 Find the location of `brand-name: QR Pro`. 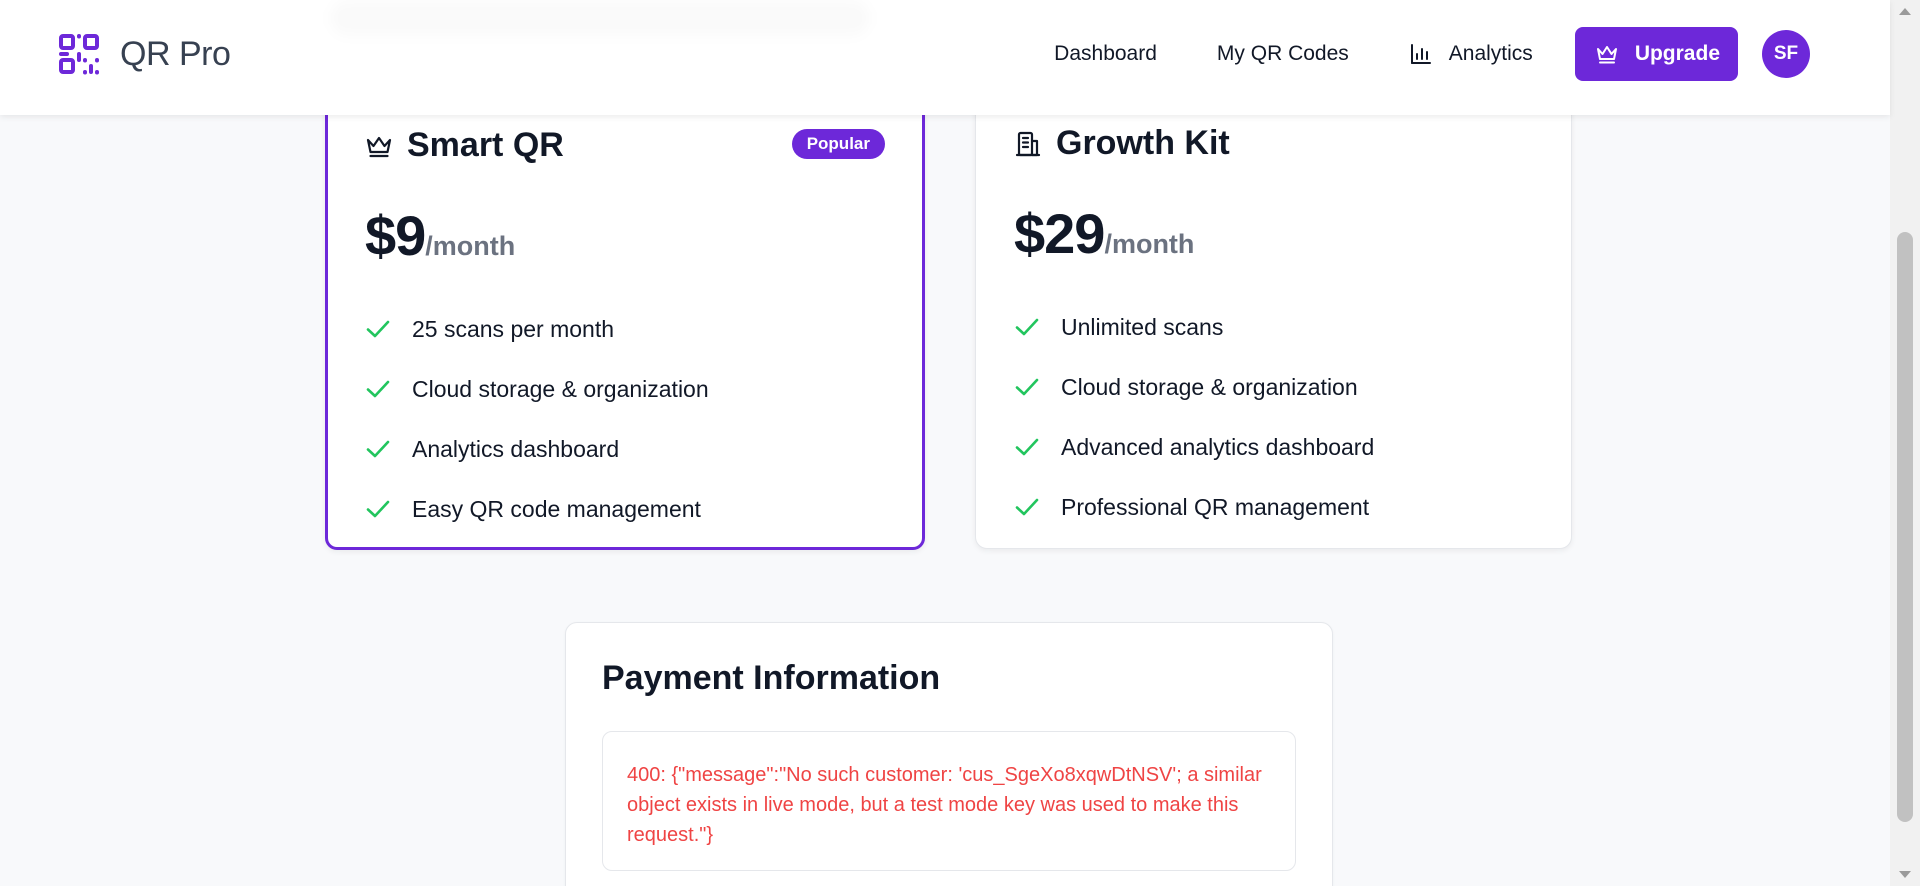

brand-name: QR Pro is located at coordinates (175, 53).